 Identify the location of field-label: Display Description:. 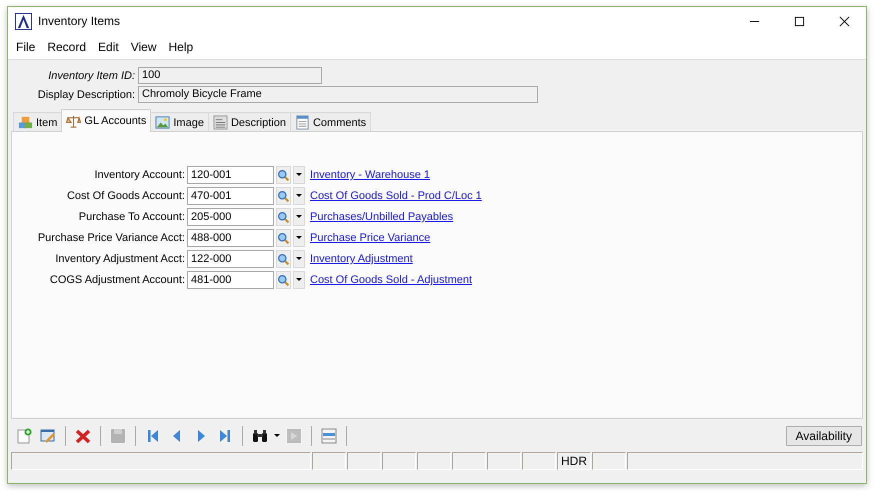
(85, 94).